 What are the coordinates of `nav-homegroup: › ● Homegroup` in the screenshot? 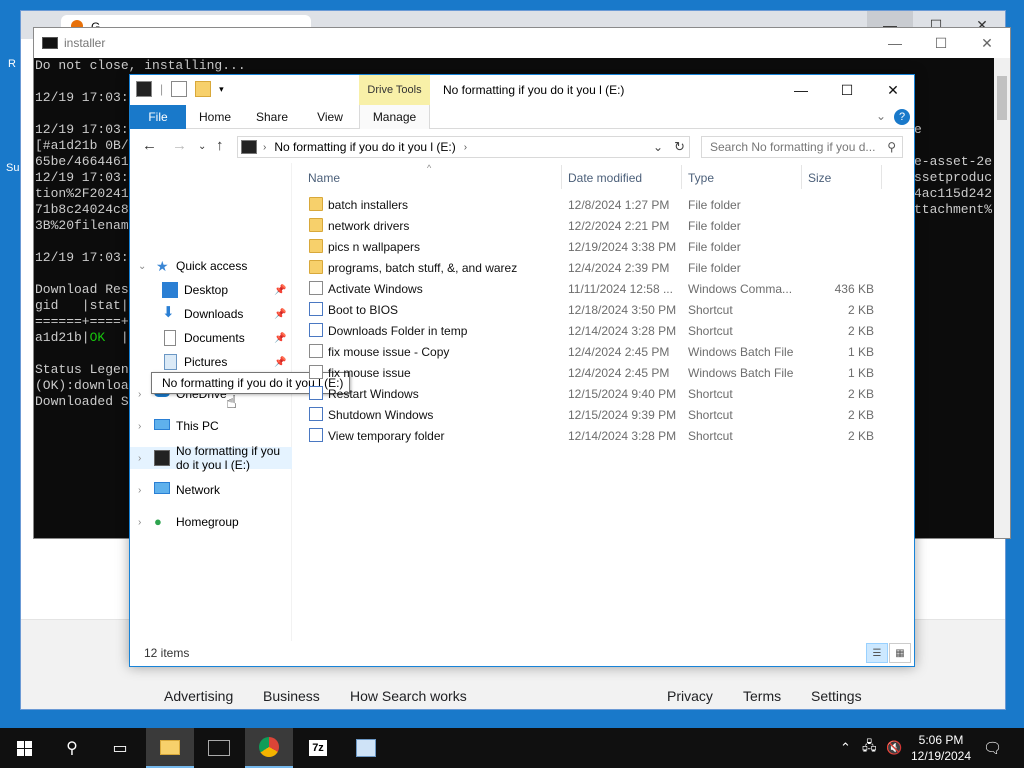 It's located at (211, 522).